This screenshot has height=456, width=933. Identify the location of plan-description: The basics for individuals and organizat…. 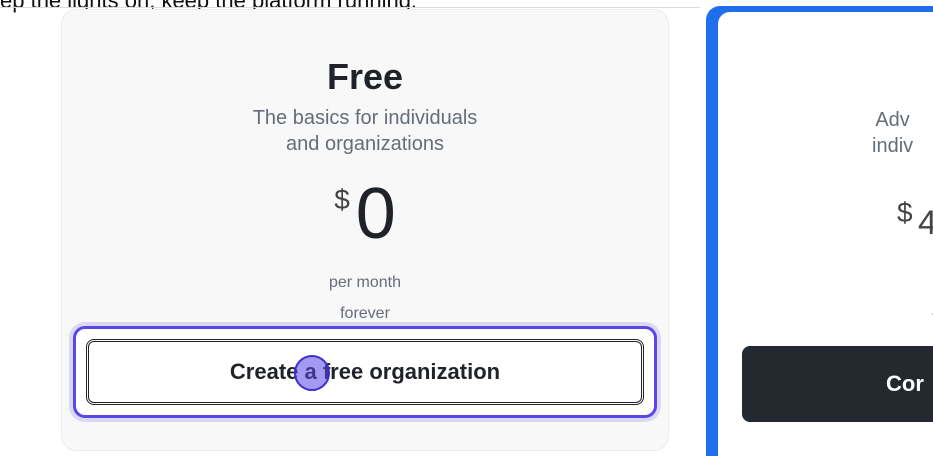
(365, 131).